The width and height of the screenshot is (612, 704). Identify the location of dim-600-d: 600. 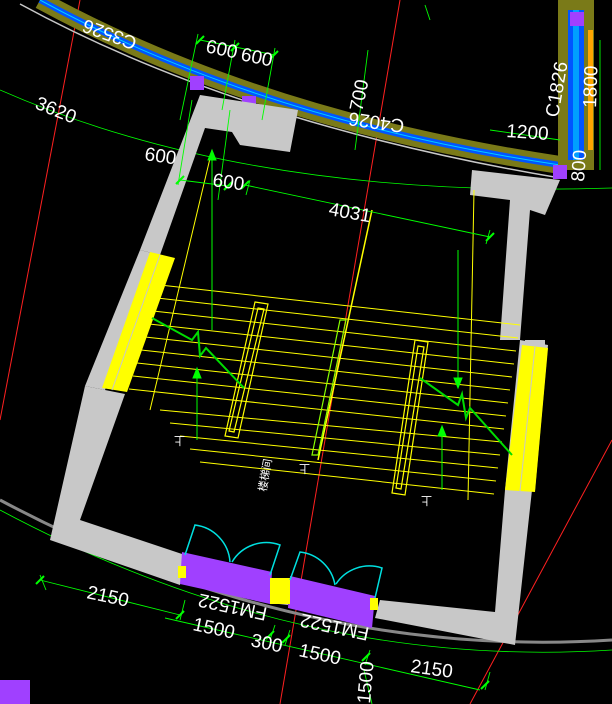
(228, 182).